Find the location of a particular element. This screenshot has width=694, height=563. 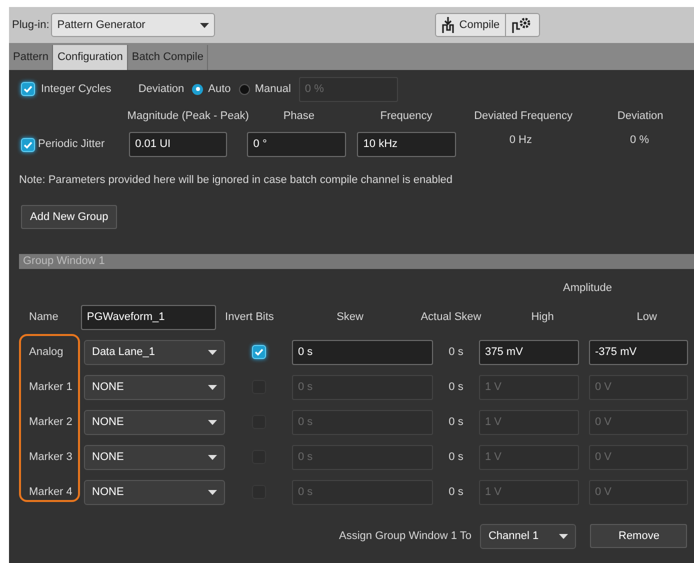

input-field: 0 ° is located at coordinates (296, 144).